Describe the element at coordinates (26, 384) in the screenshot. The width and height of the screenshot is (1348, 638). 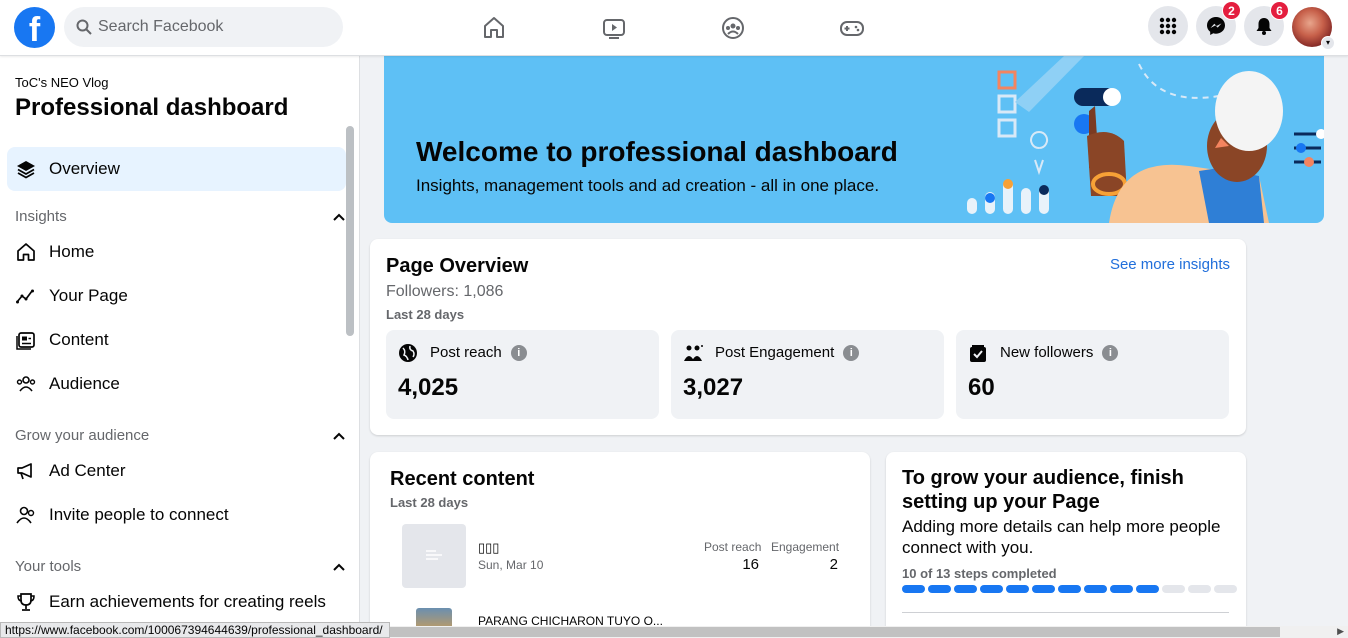
I see `people-icon` at that location.